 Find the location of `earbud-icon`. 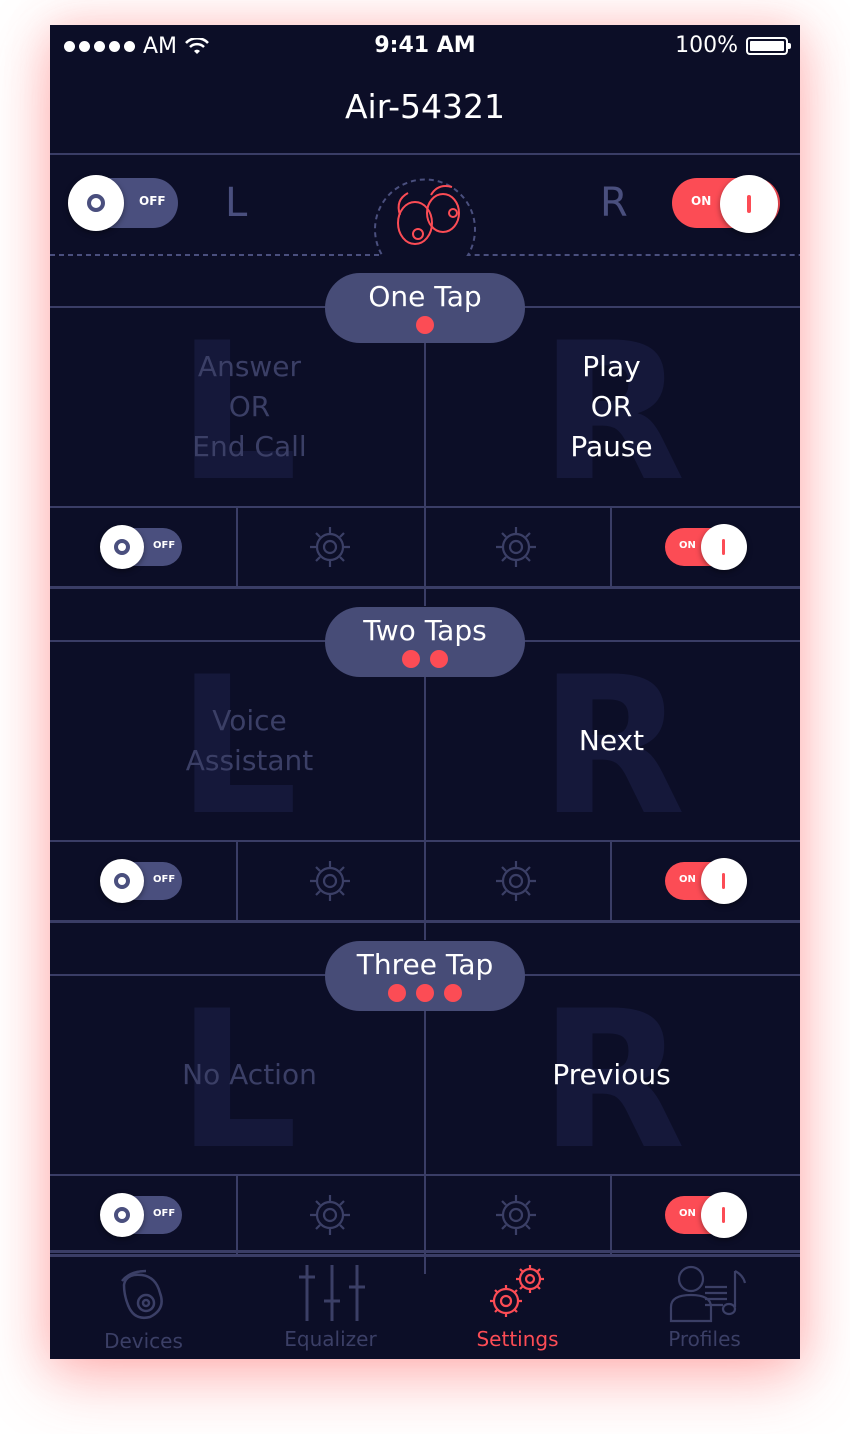

earbud-icon is located at coordinates (142, 1294).